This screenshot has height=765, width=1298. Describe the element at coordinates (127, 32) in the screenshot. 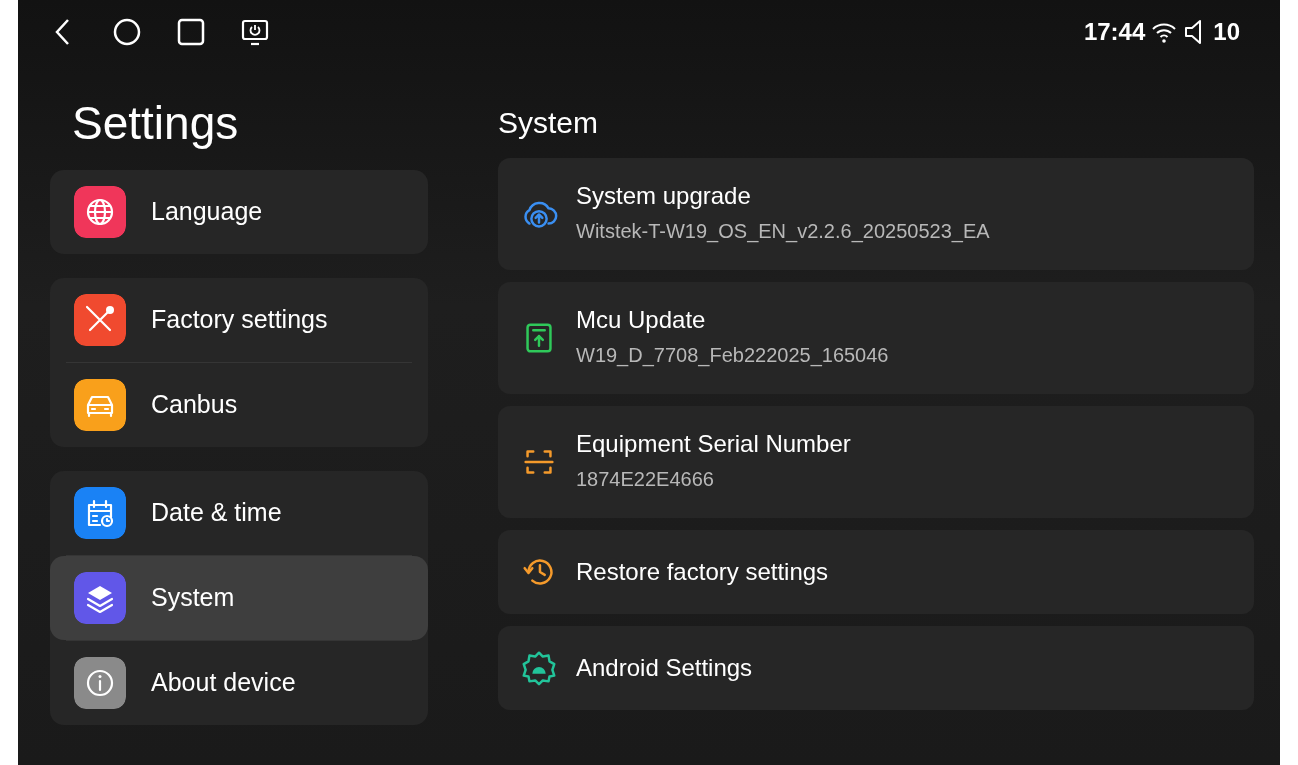

I see `home-icon` at that location.